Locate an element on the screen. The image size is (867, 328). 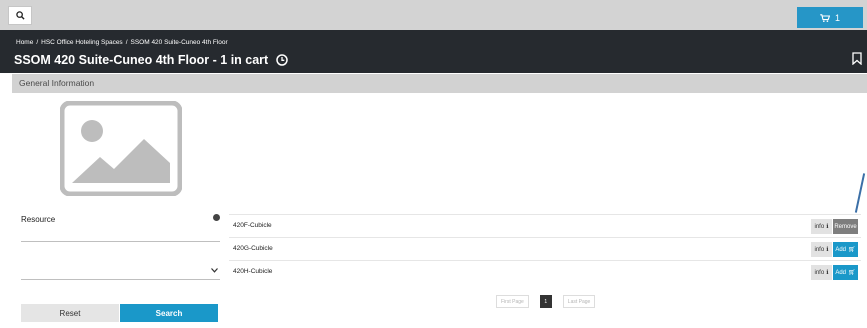
cart-count: 1 is located at coordinates (837, 17).